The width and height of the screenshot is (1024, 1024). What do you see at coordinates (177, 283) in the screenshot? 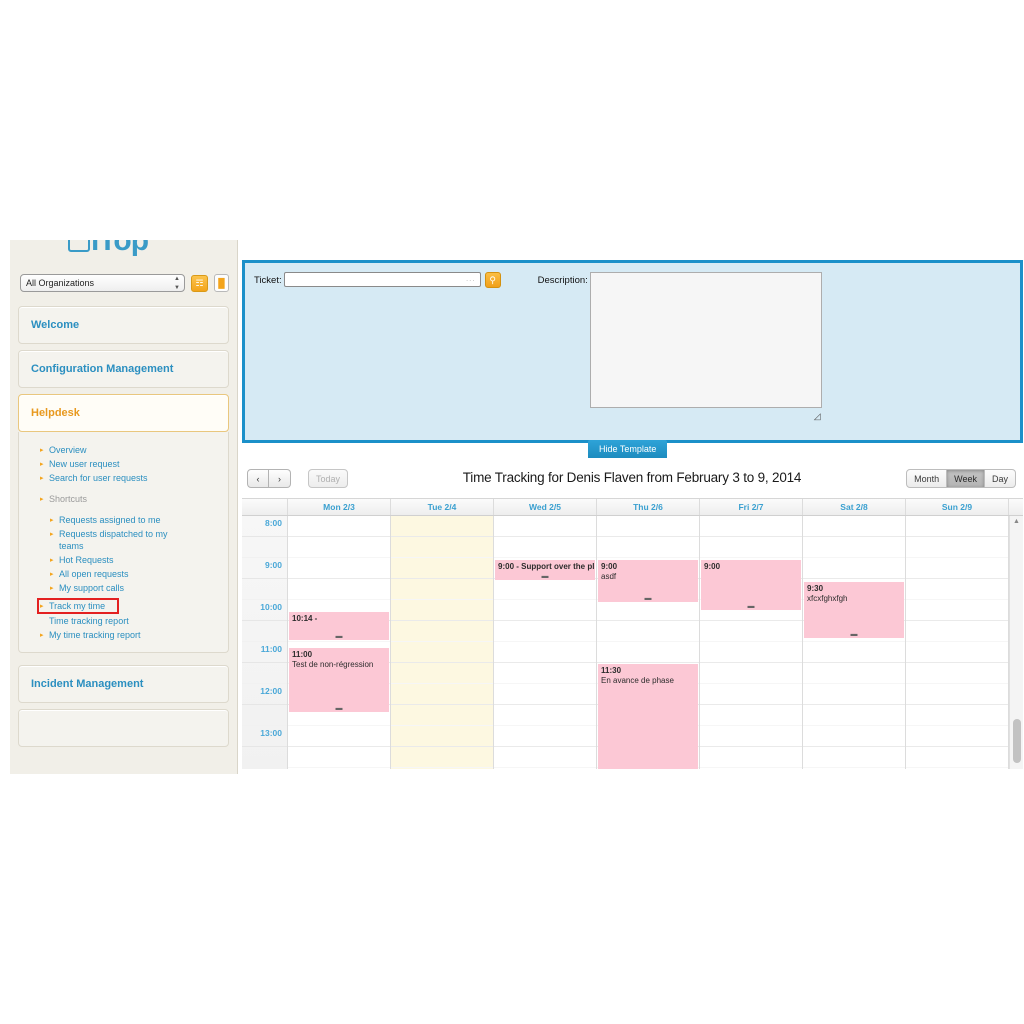
I see `chevron-updown-icon: ▲ ▼` at bounding box center [177, 283].